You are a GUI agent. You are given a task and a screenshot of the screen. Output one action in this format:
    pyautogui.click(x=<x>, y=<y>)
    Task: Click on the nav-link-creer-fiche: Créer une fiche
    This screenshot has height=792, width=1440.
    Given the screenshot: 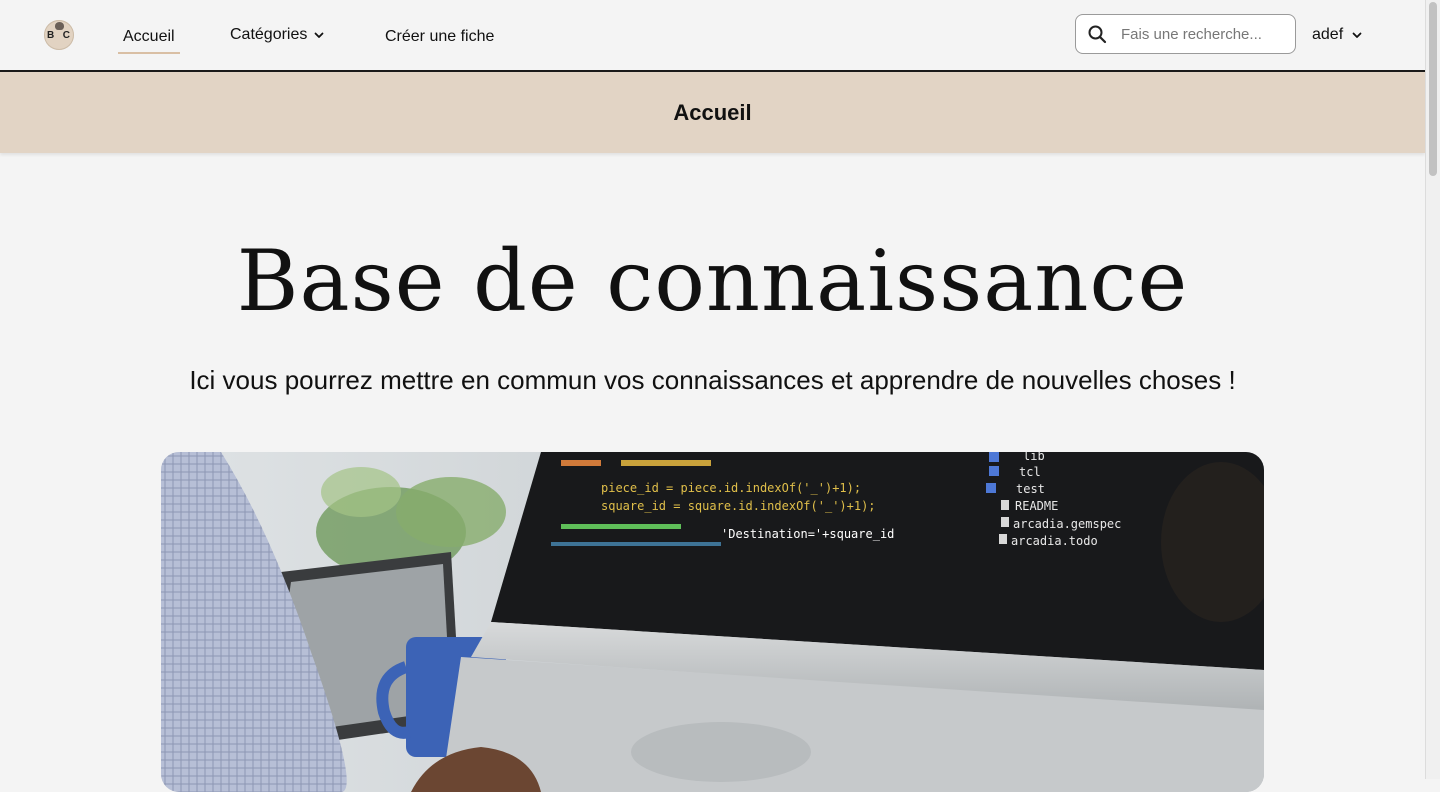 What is the action you would take?
    pyautogui.click(x=439, y=37)
    